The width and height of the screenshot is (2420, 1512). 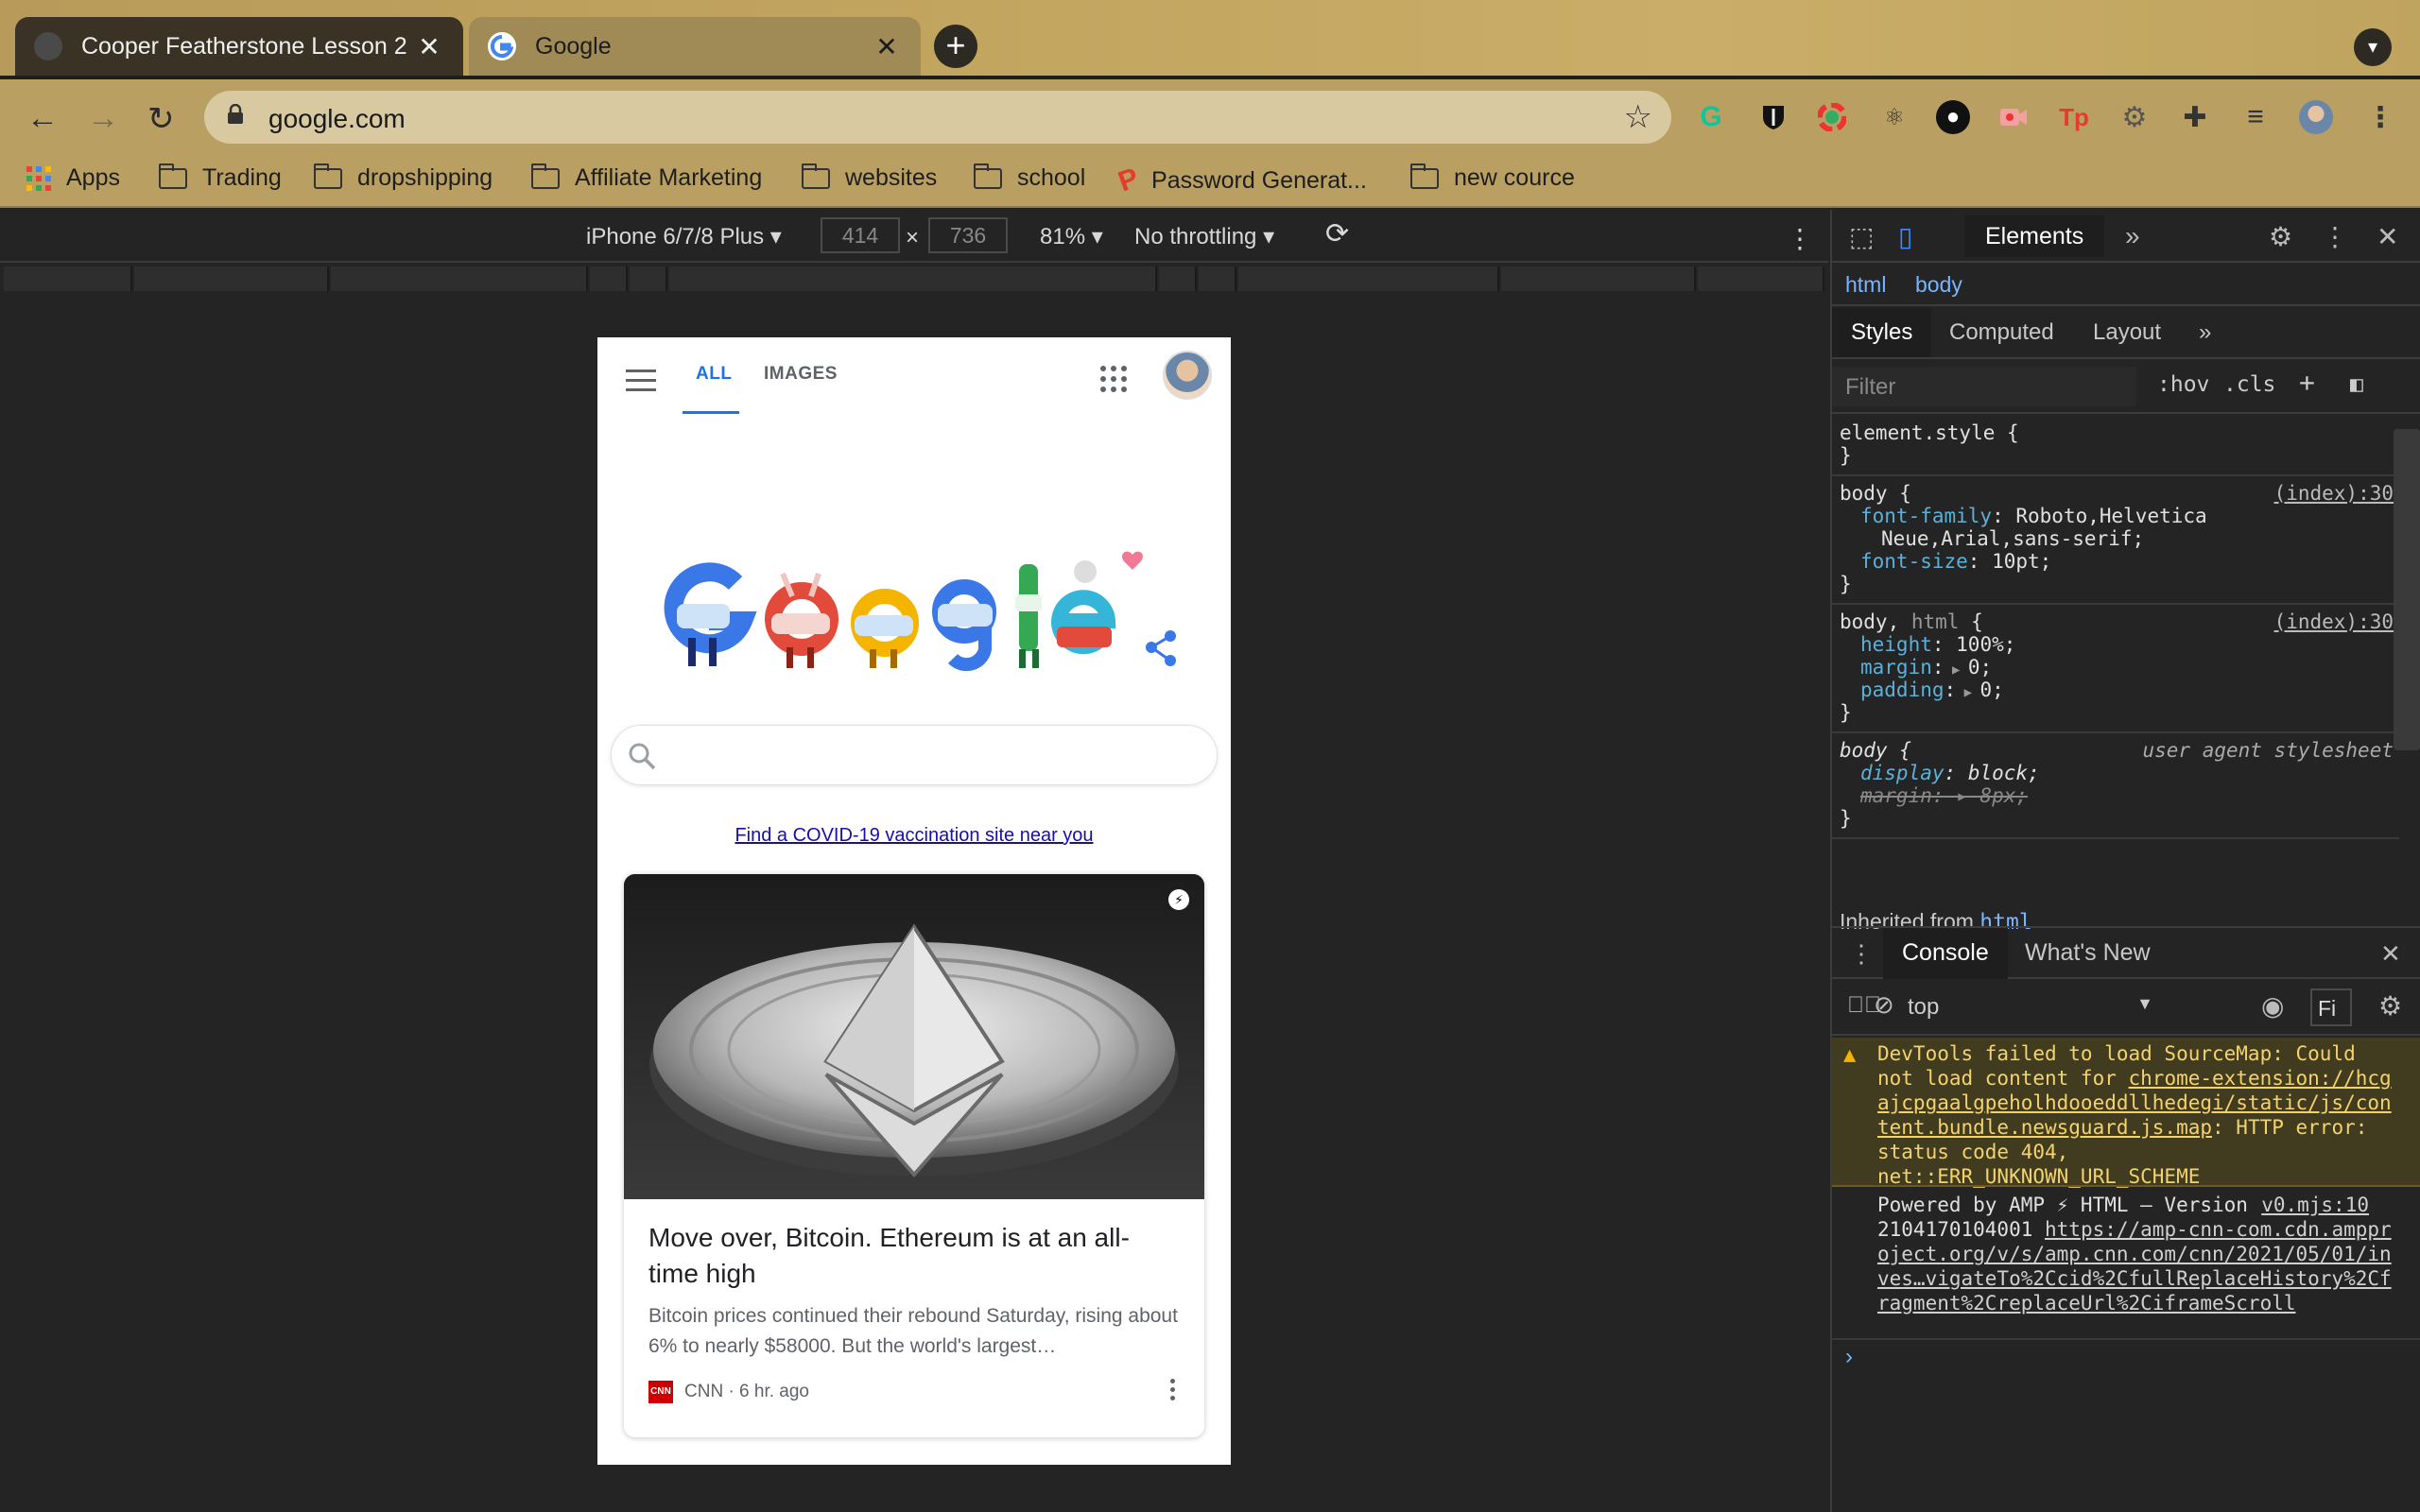 What do you see at coordinates (1773, 117) in the screenshot?
I see `newsguard-shield-icon` at bounding box center [1773, 117].